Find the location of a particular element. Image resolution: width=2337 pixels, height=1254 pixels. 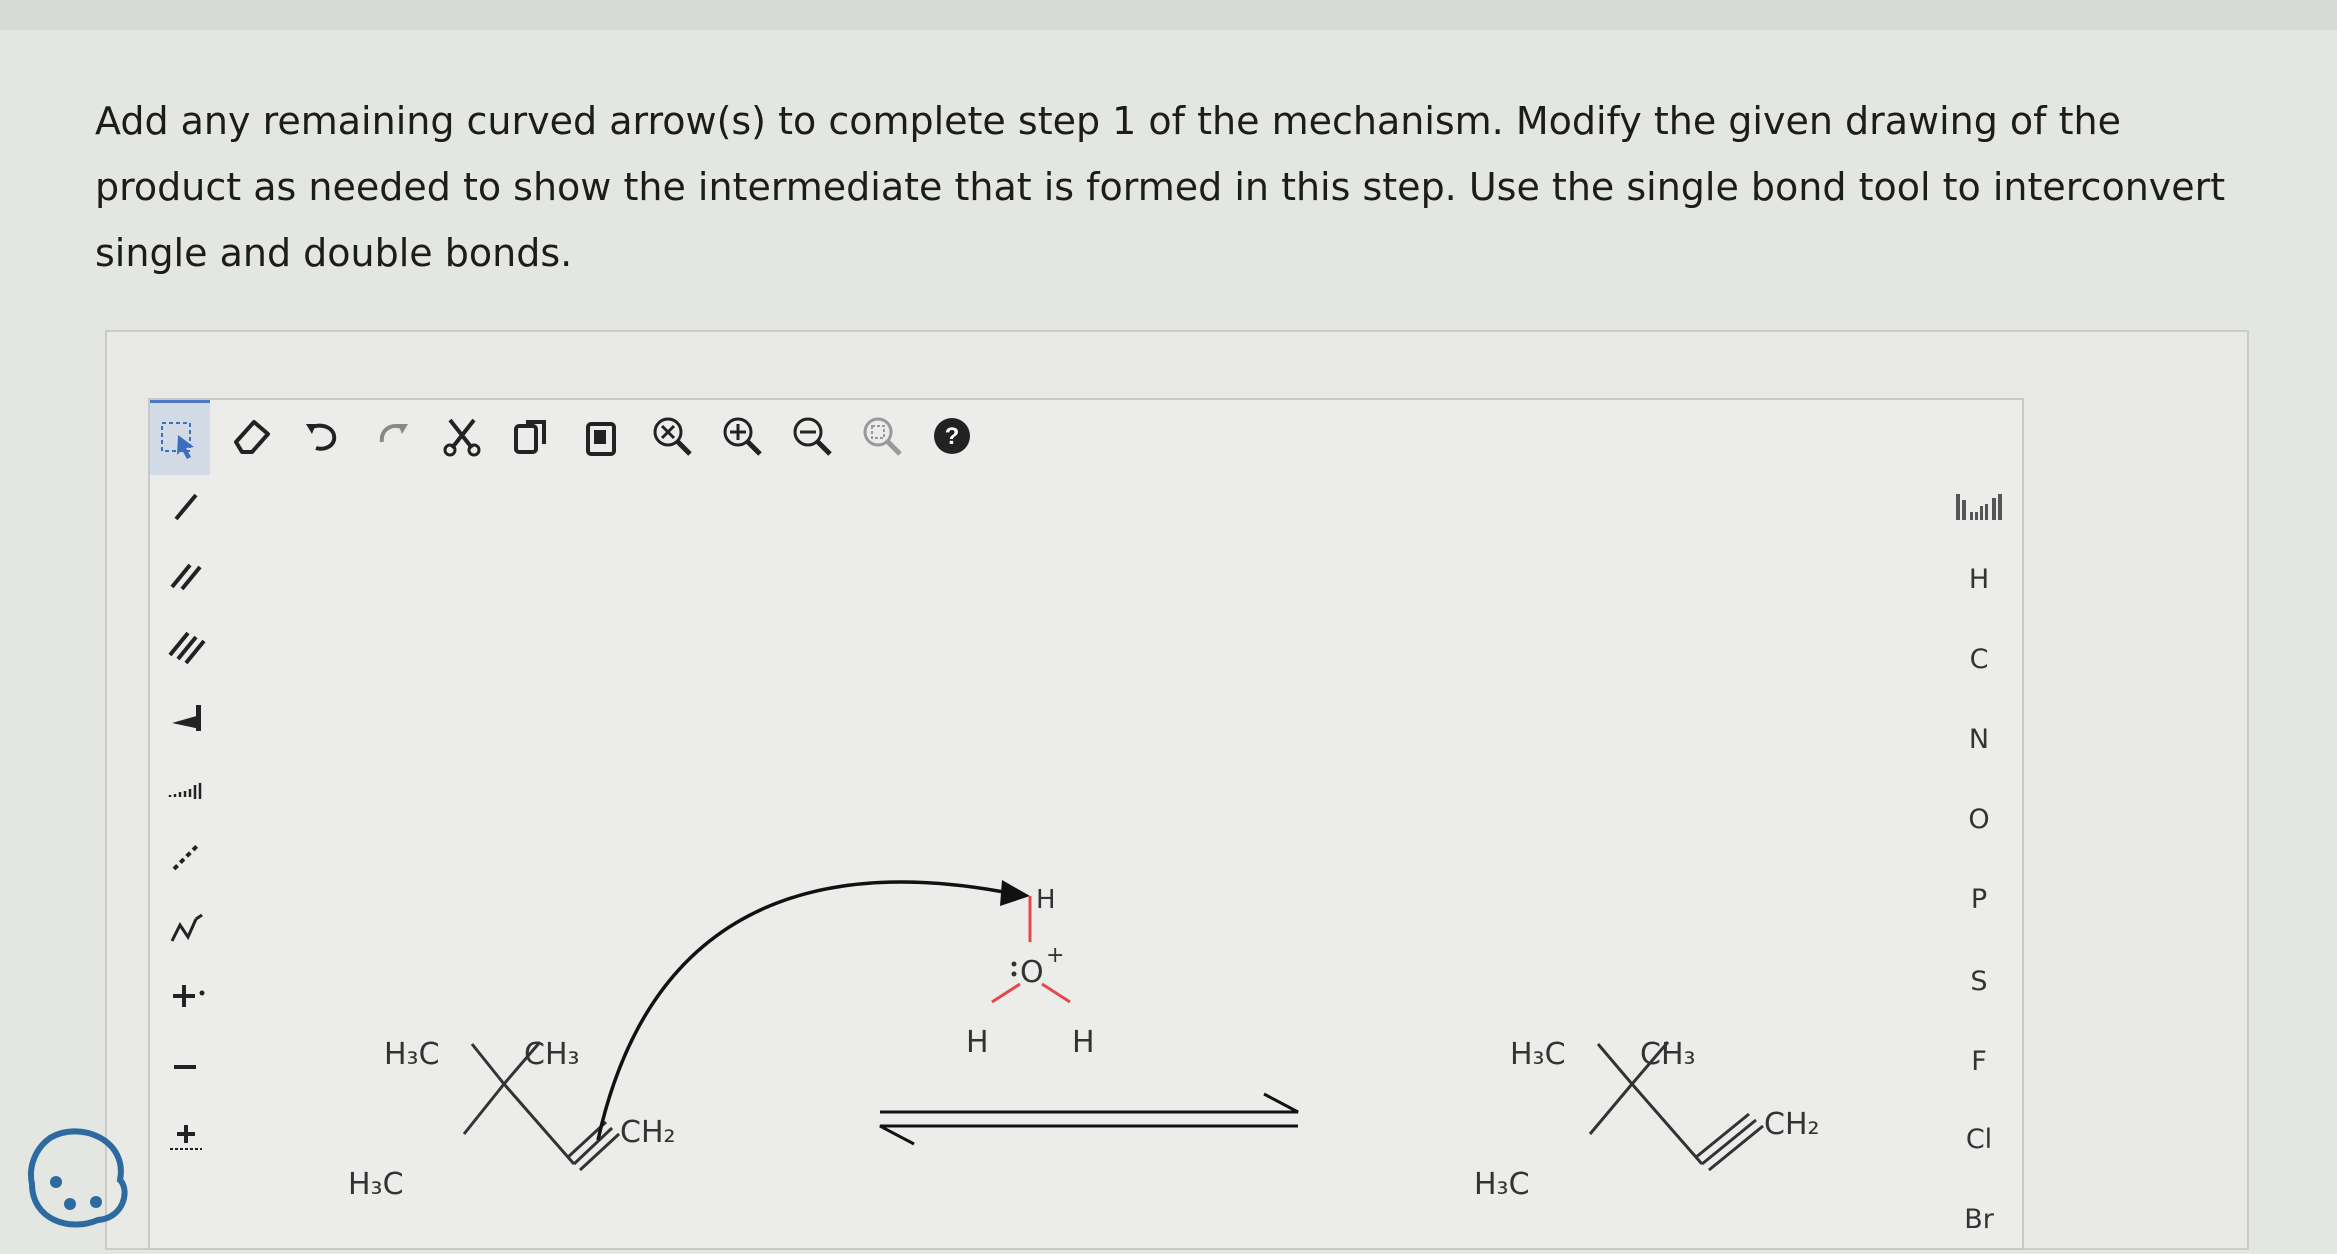

select-icon is located at coordinates (177, 440).